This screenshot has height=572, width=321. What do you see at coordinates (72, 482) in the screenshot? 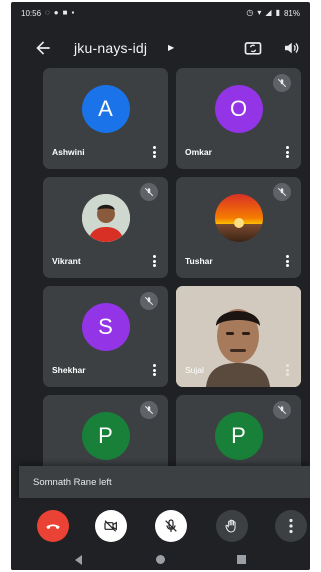
I see `toast-message: Somnath Rane left` at bounding box center [72, 482].